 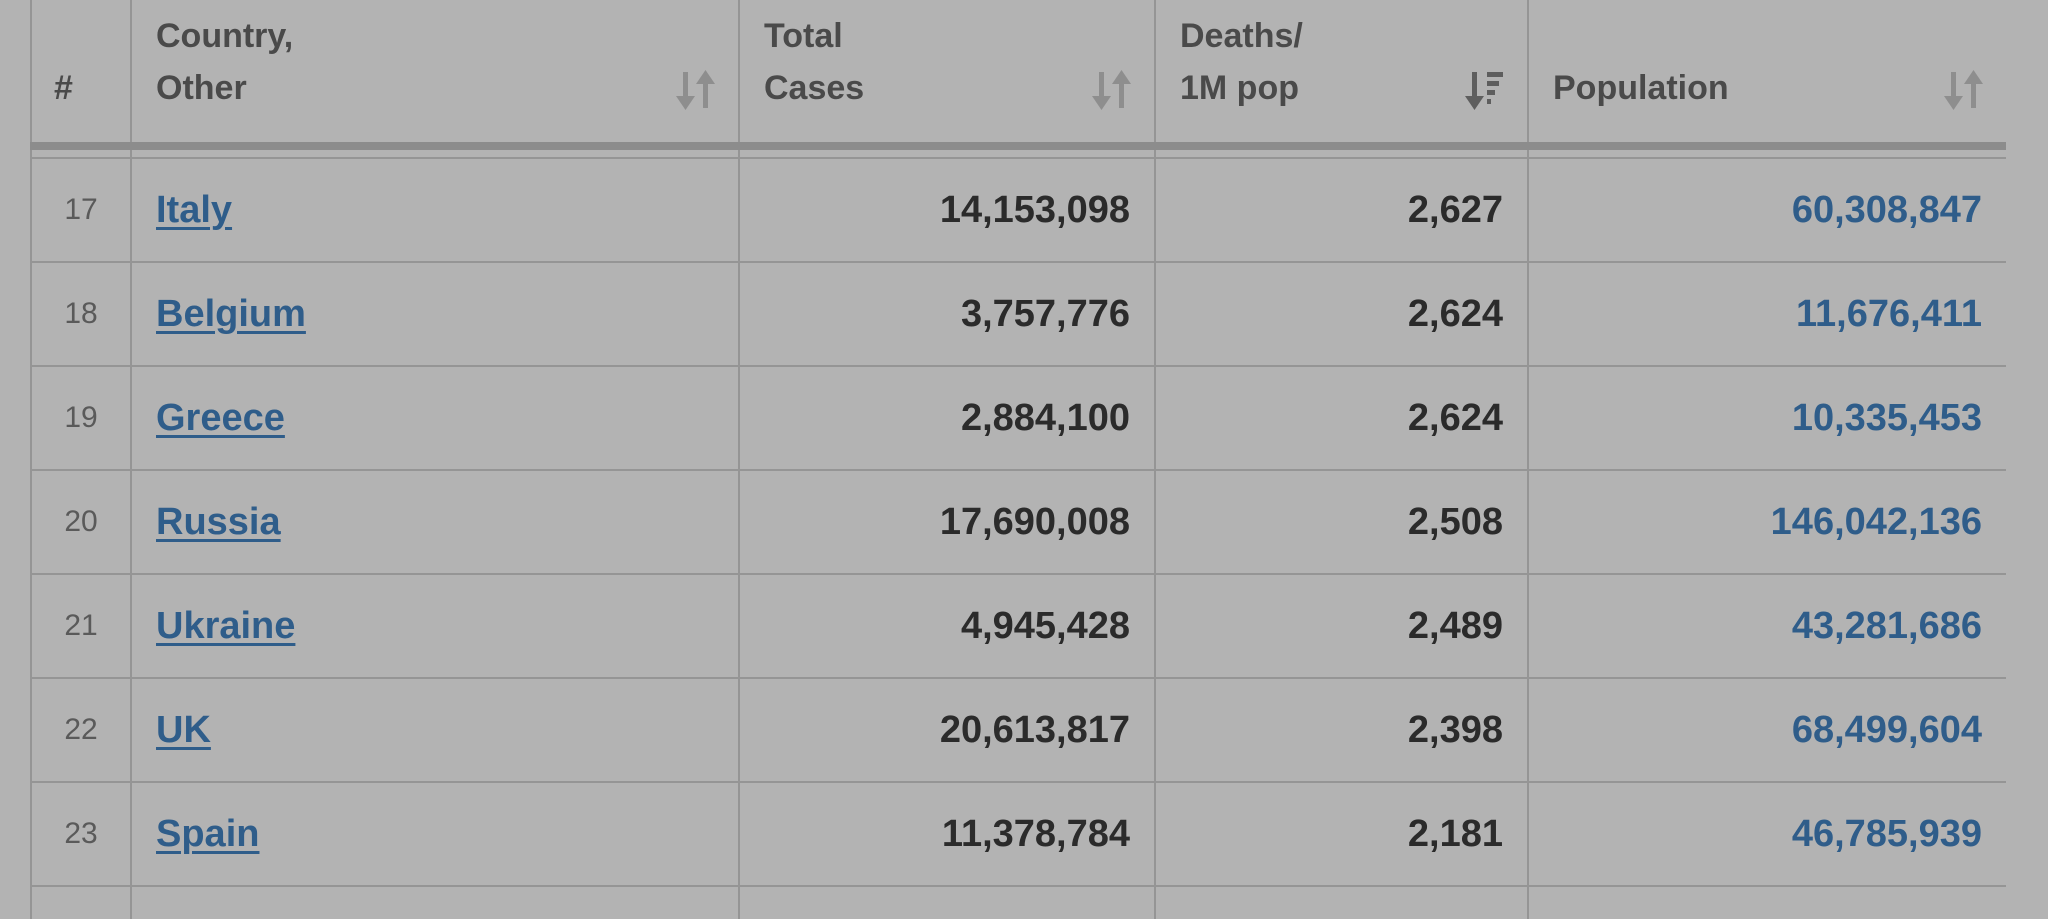 What do you see at coordinates (435, 522) in the screenshot?
I see `row-country-cell: Russia` at bounding box center [435, 522].